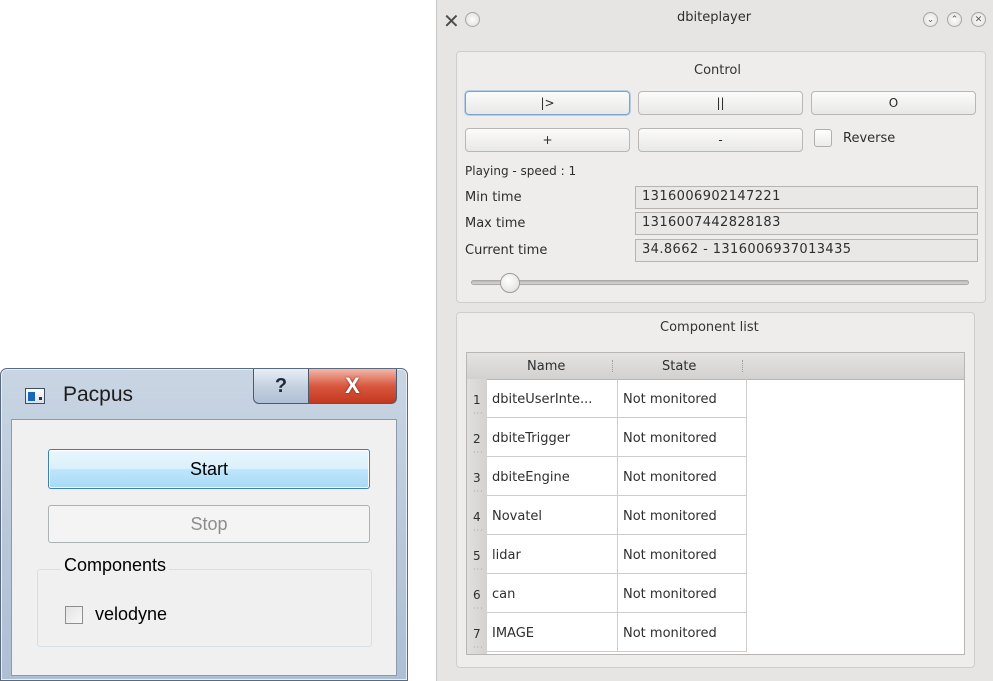 The height and width of the screenshot is (681, 993). I want to click on pause-button-label: ||, so click(720, 103).